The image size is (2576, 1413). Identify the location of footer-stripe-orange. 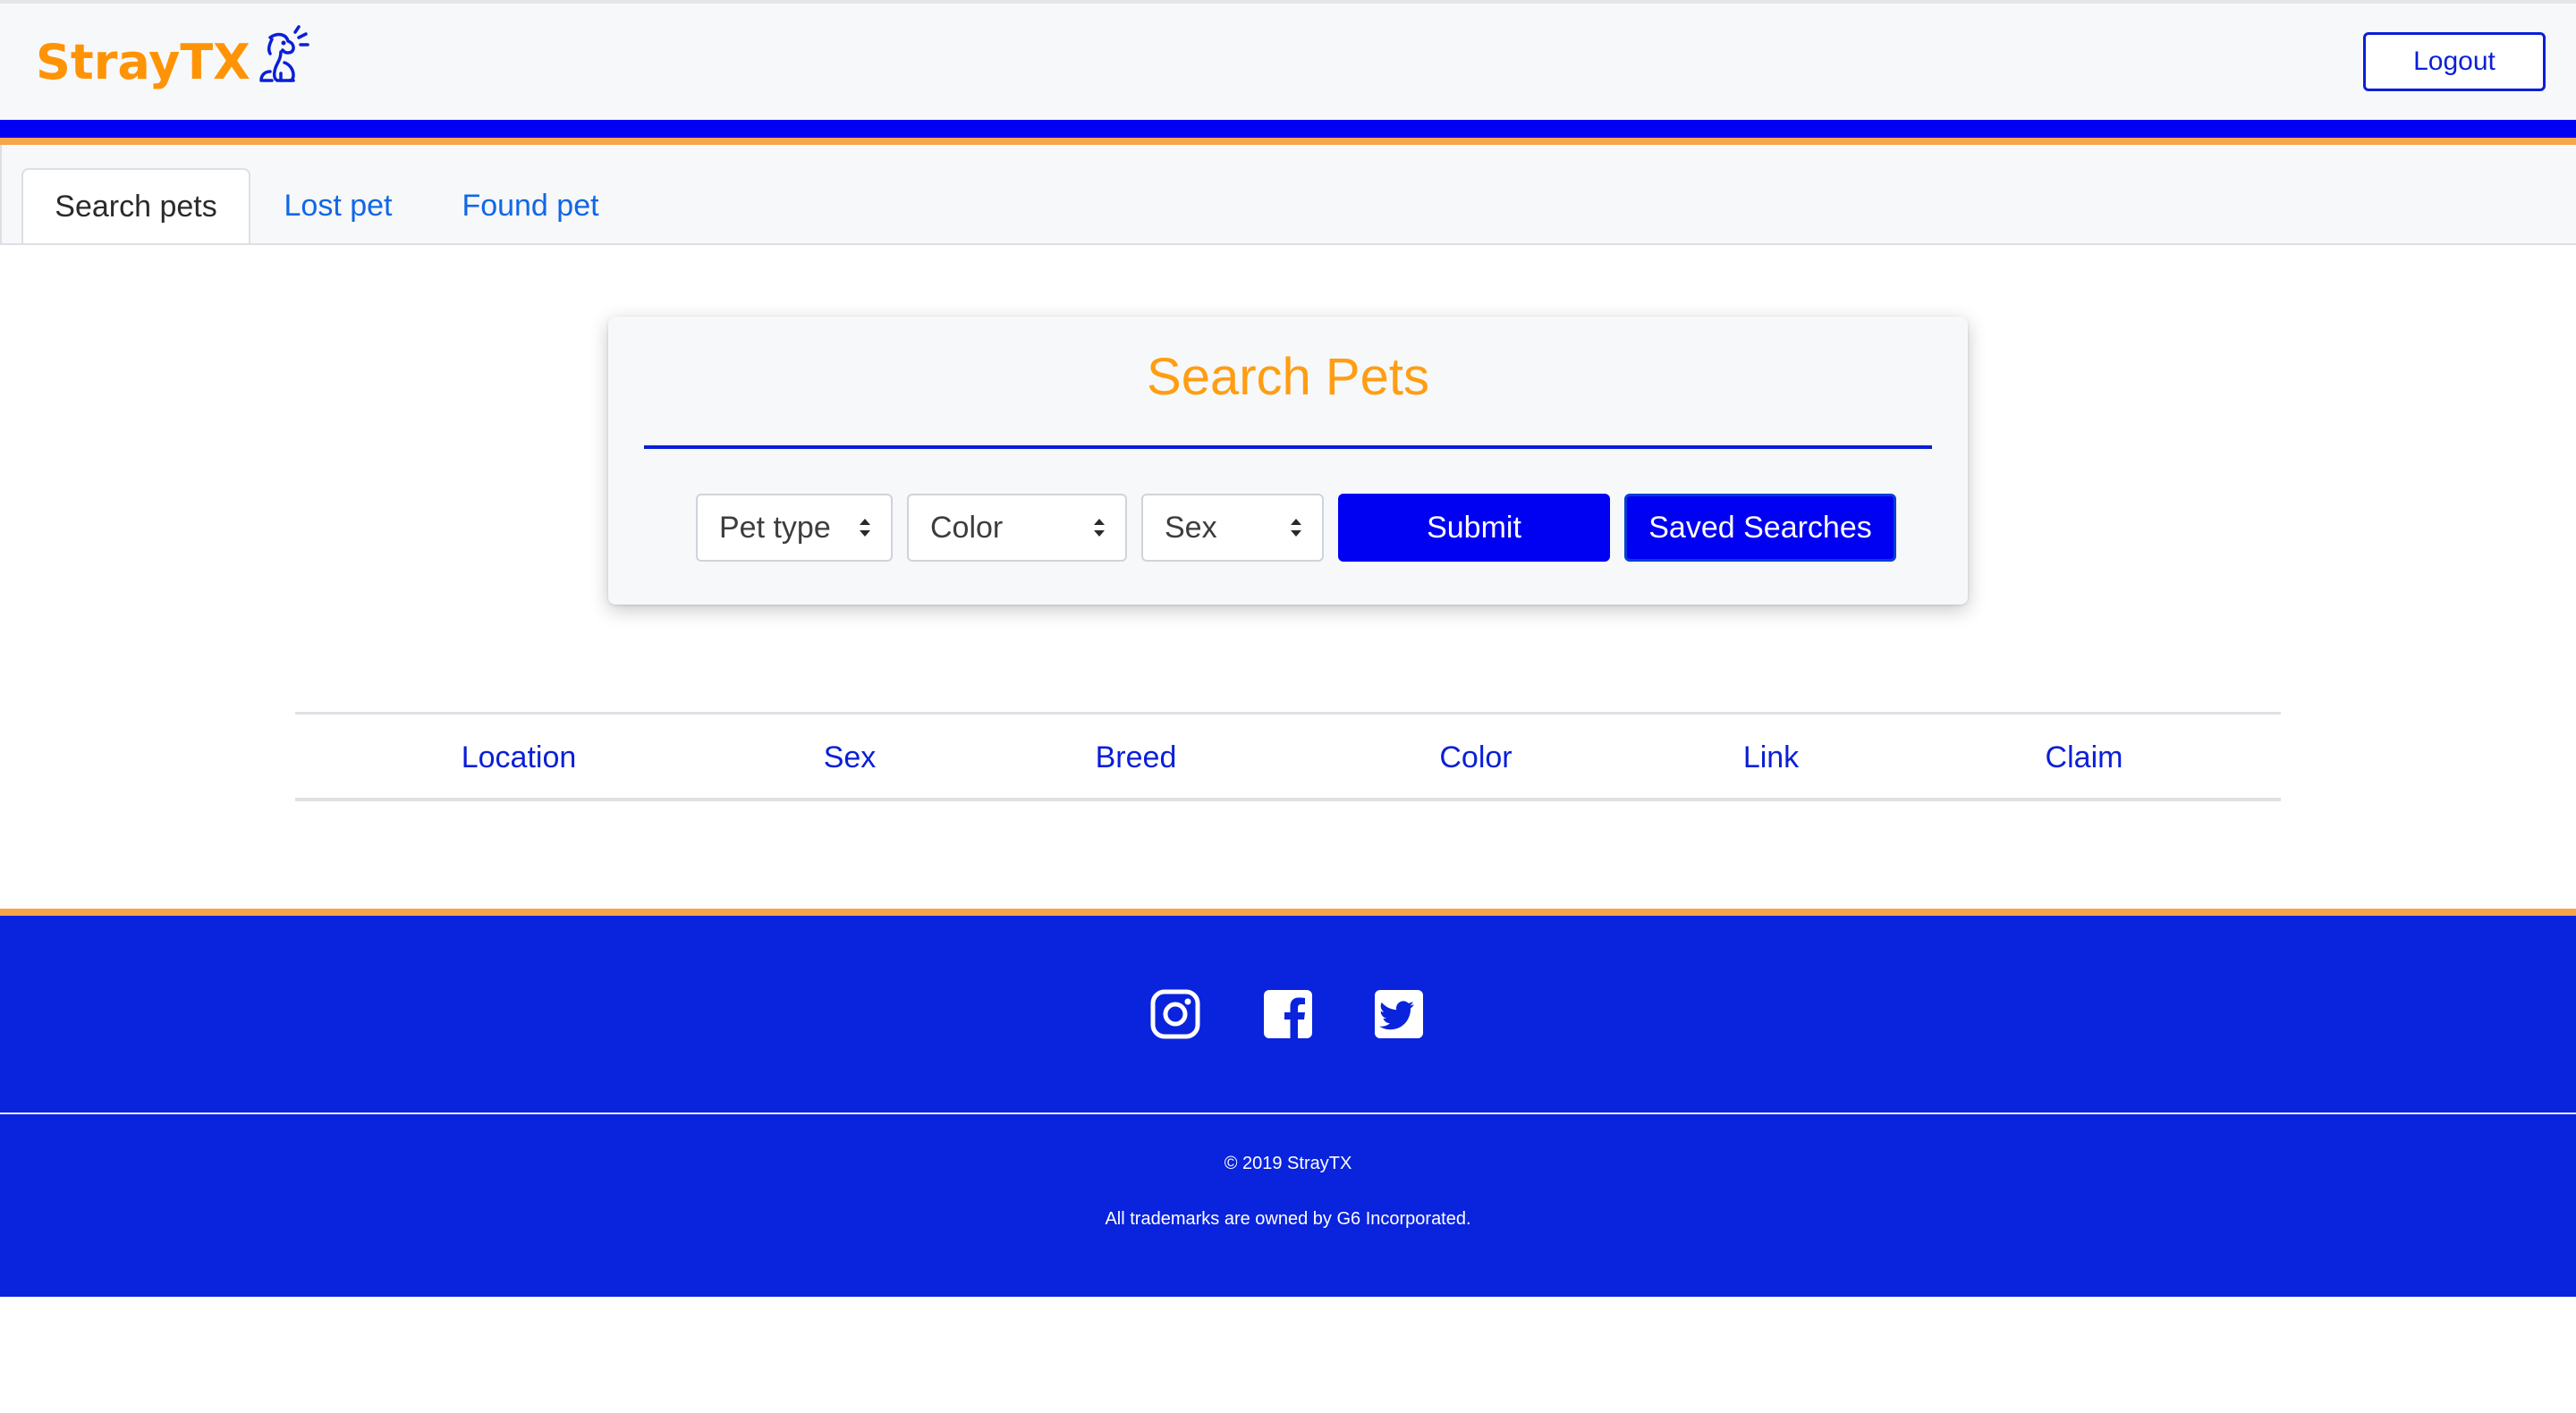
(1288, 912).